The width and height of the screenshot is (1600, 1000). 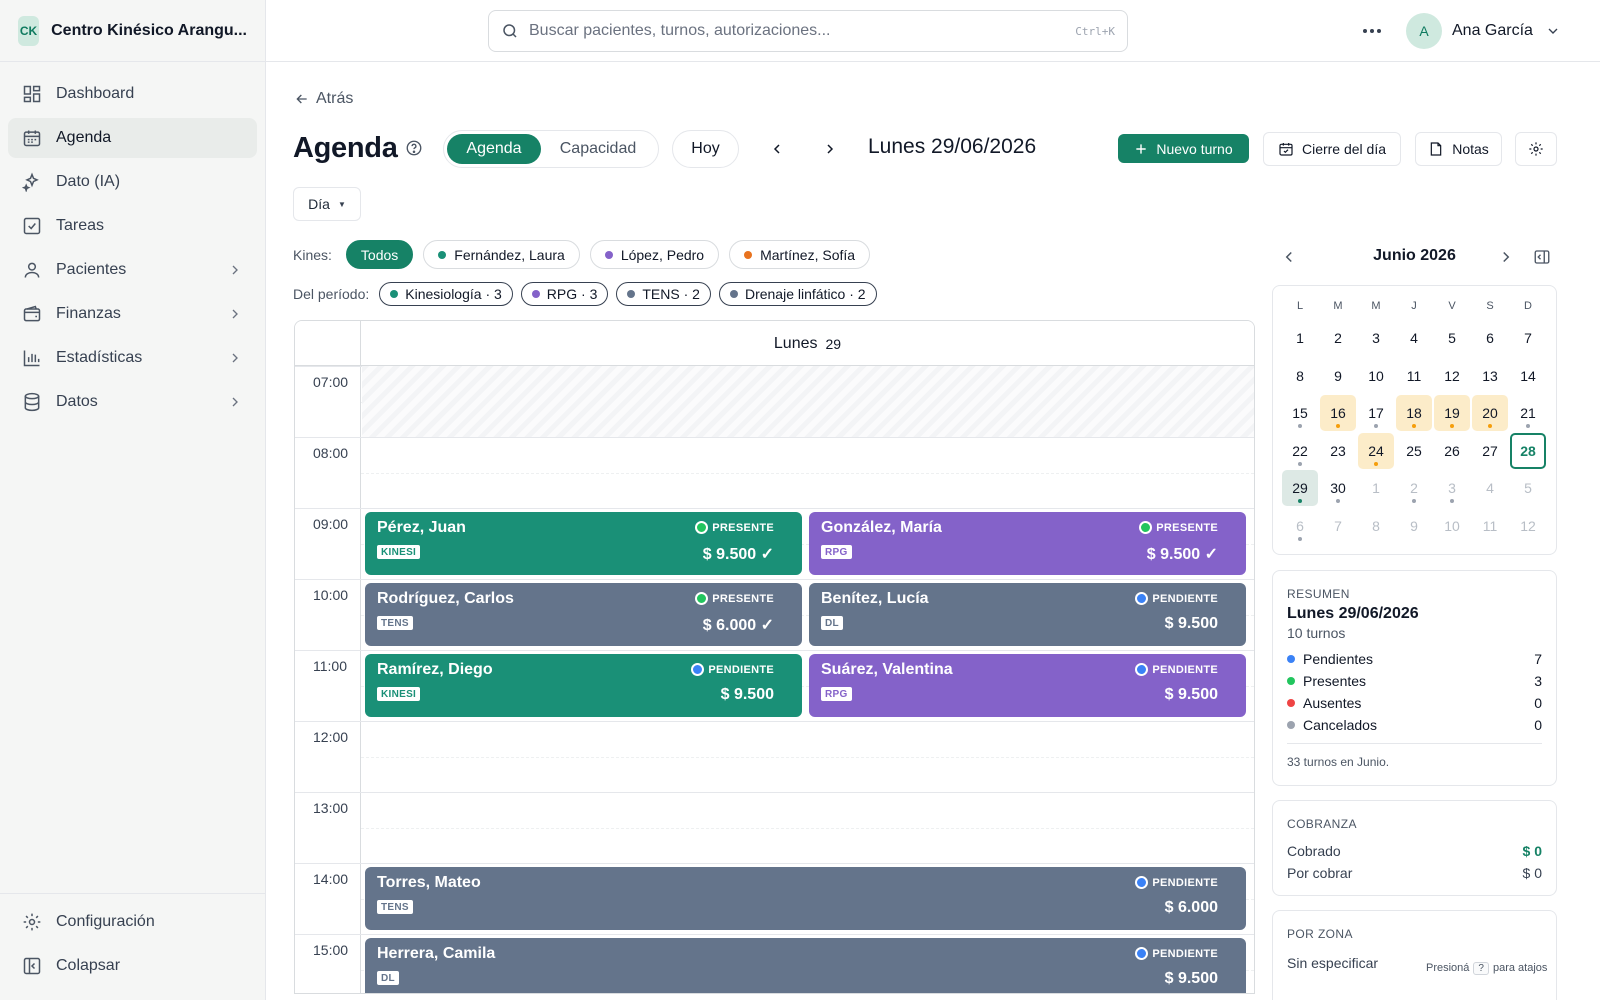 I want to click on sidebar-item-dashboard: Dashboard, so click(x=132, y=94).